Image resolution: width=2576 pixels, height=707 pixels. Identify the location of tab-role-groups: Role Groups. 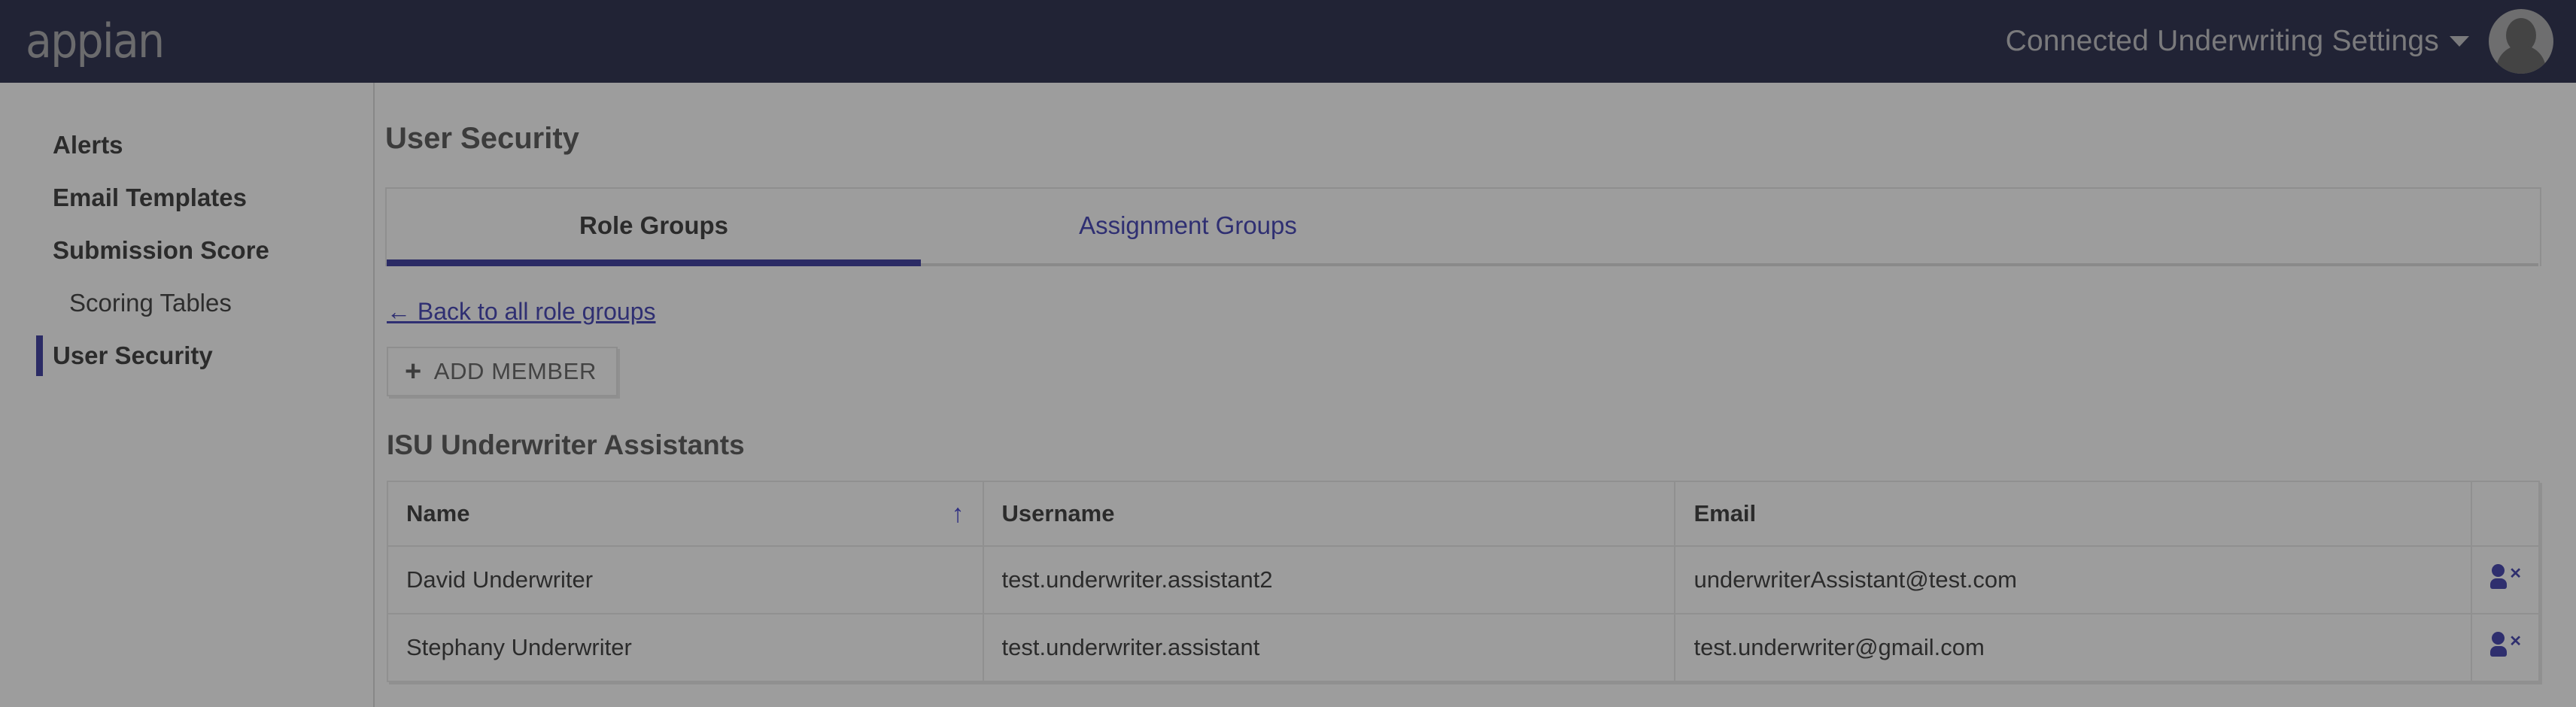
(654, 238).